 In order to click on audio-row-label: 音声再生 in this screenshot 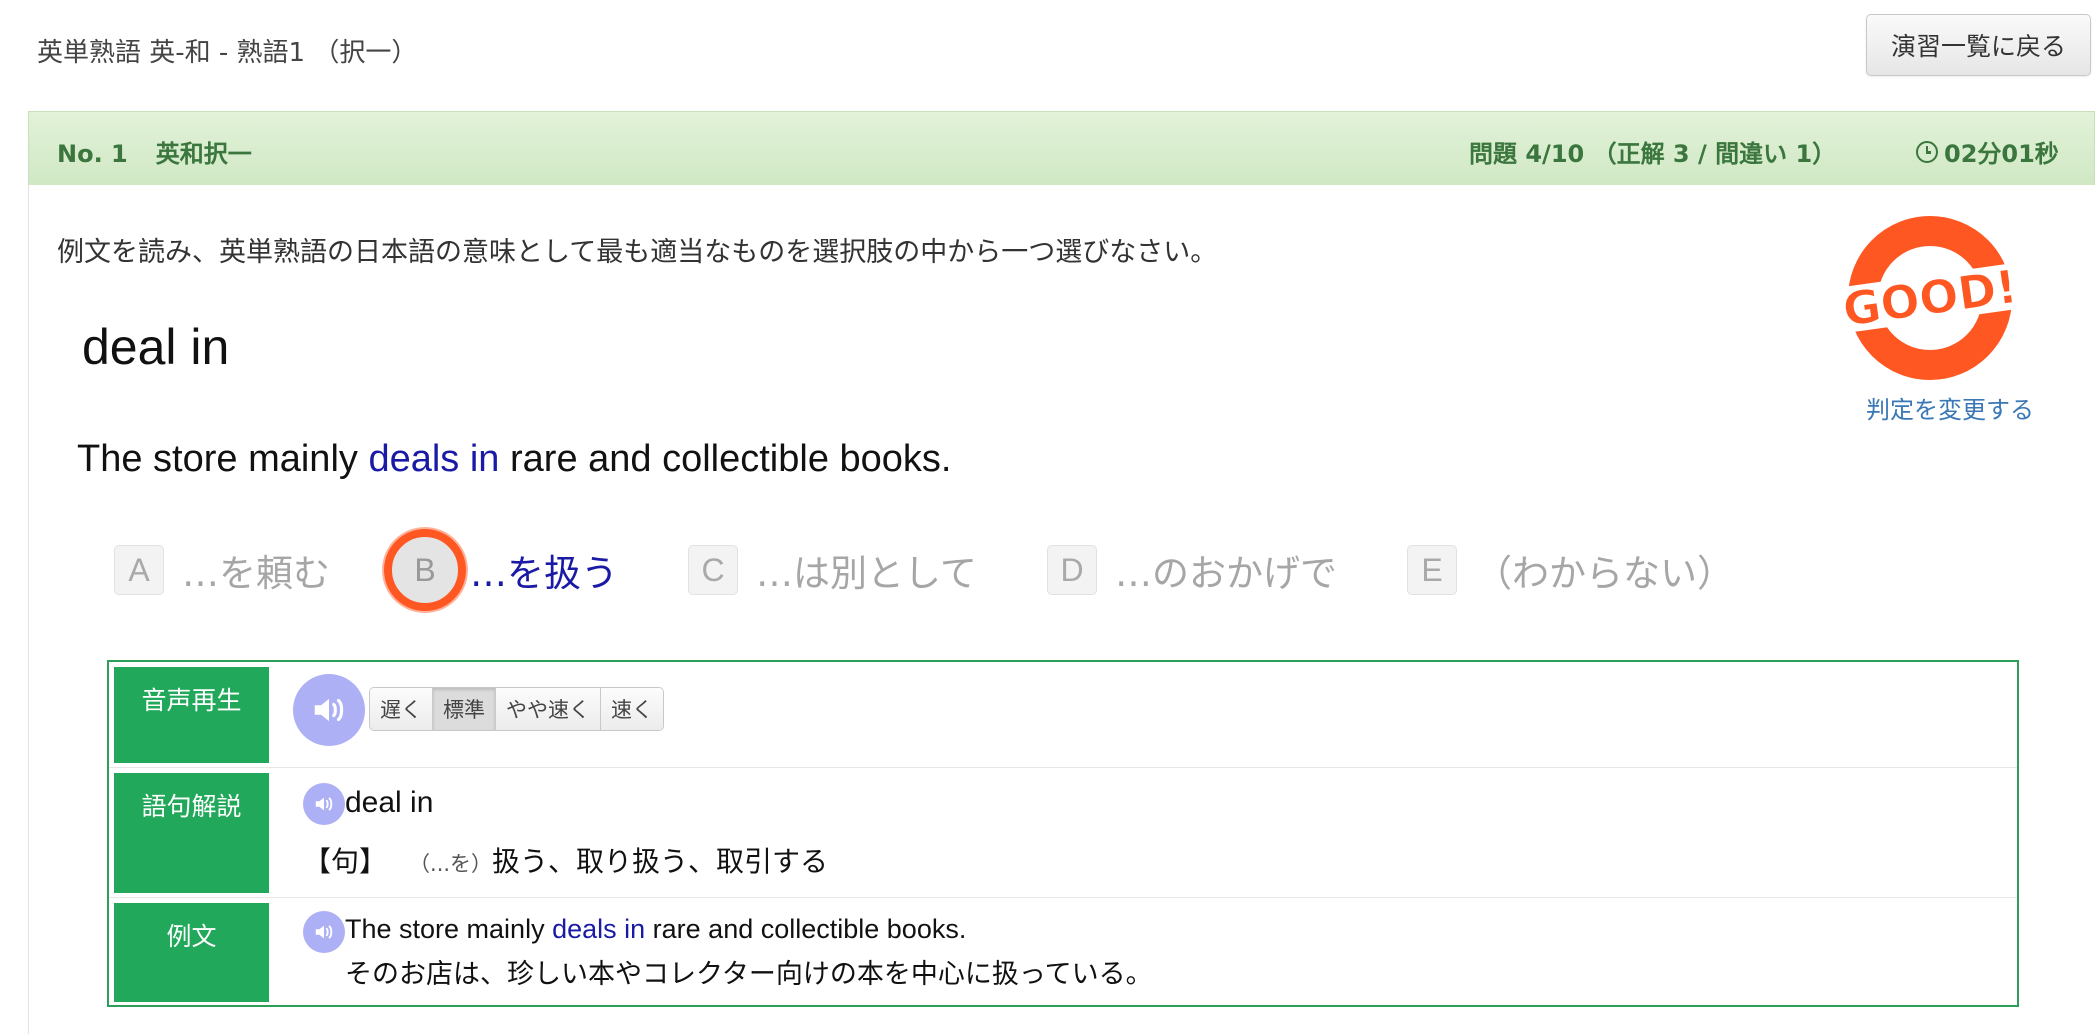, I will do `click(191, 715)`.